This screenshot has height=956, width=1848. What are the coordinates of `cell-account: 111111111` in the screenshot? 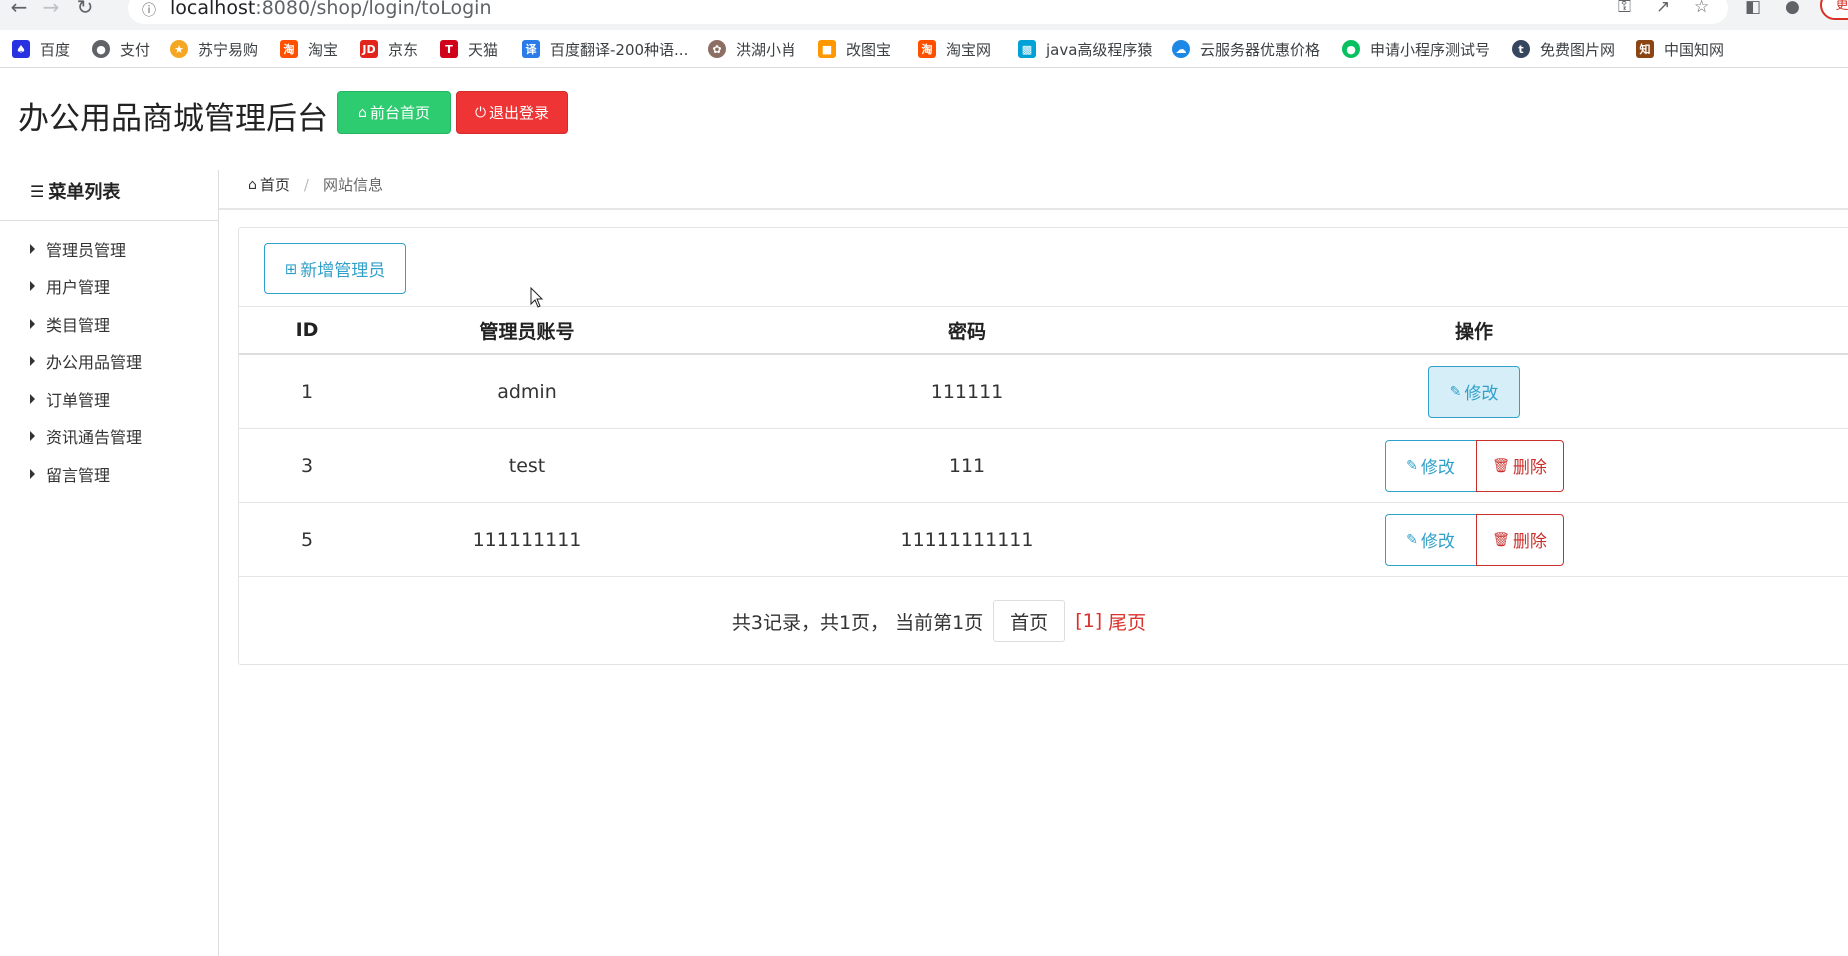 It's located at (527, 539).